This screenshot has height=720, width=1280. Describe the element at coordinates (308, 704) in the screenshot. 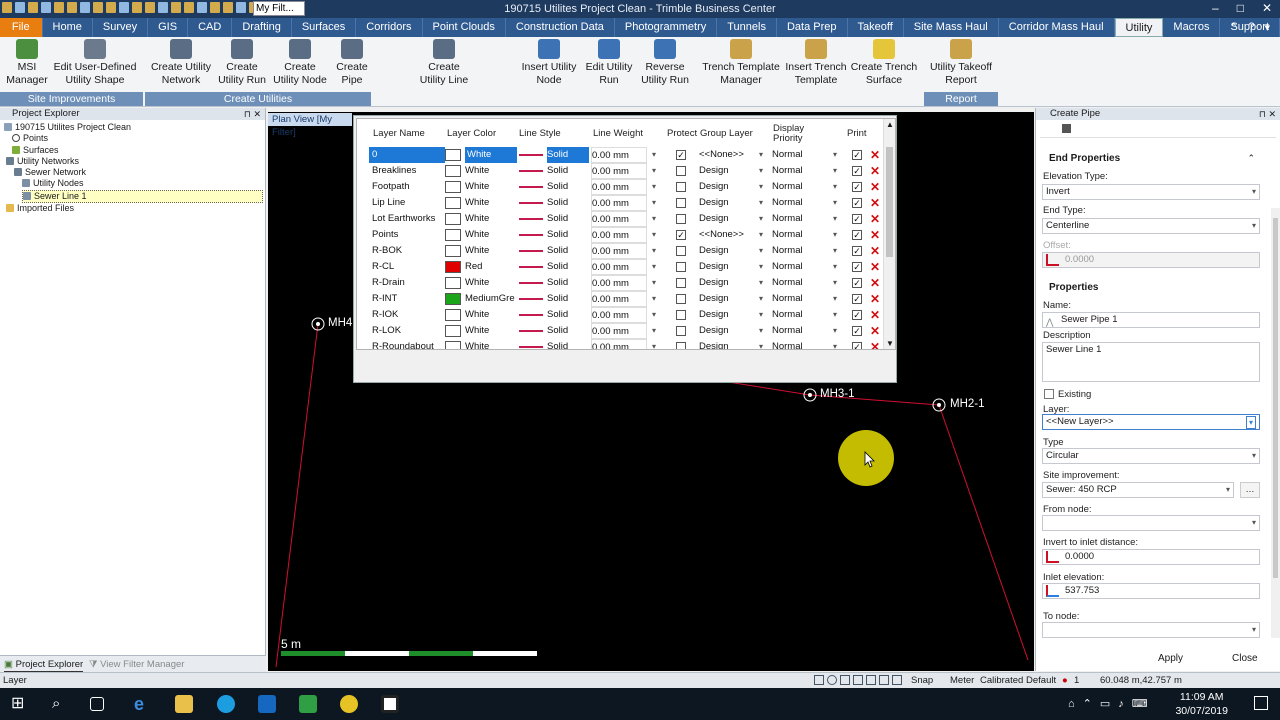

I see `app-icon` at that location.